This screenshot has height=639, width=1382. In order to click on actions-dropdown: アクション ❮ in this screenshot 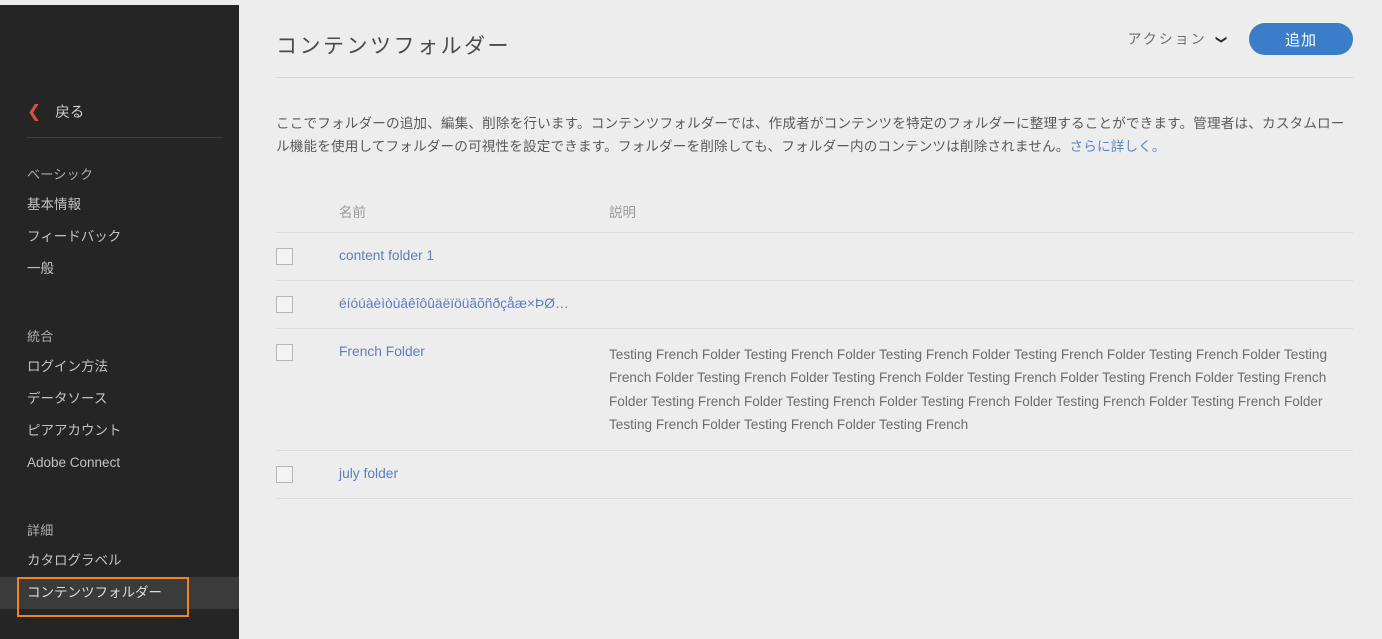, I will do `click(1177, 39)`.